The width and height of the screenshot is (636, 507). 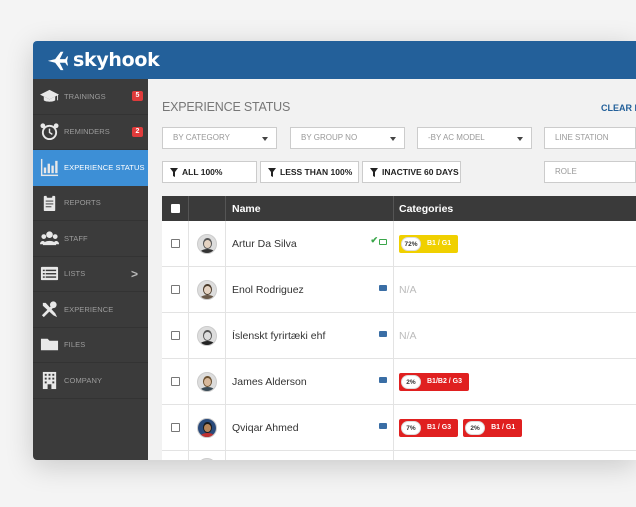 I want to click on clear-filters-link: CLEAR FI, so click(x=618, y=108).